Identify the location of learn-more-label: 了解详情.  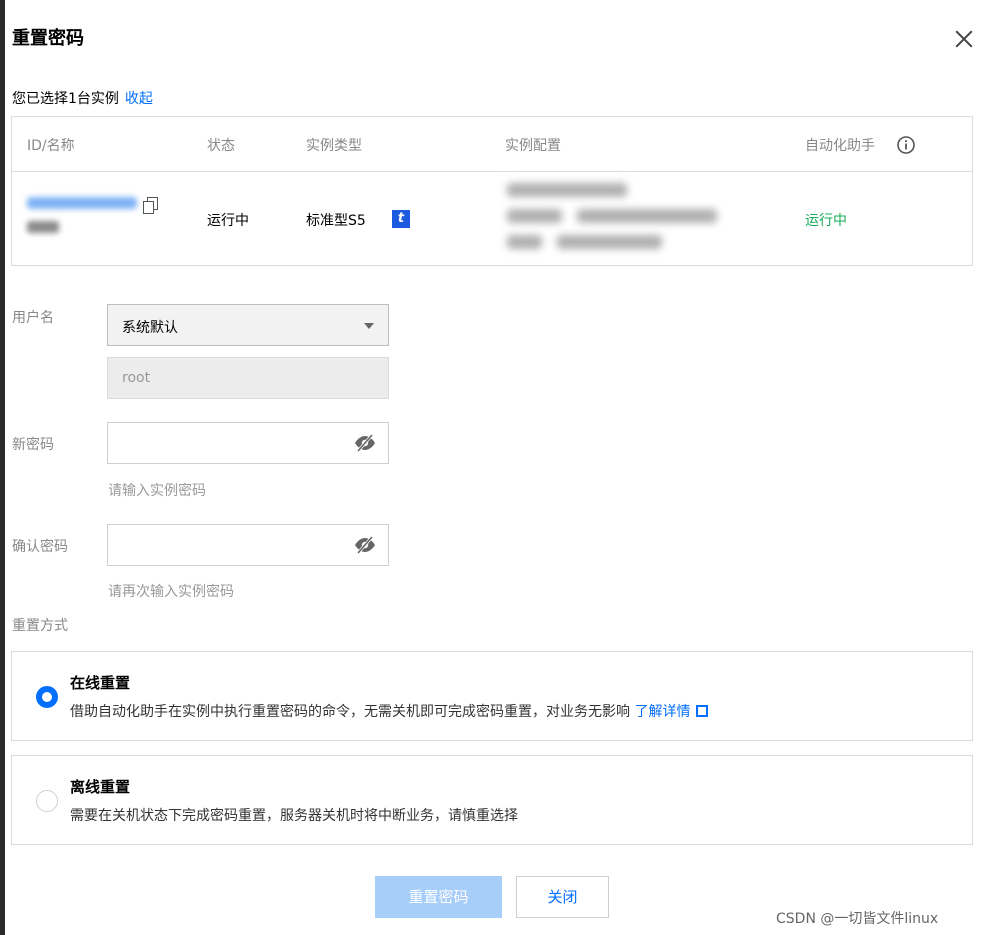
(662, 712).